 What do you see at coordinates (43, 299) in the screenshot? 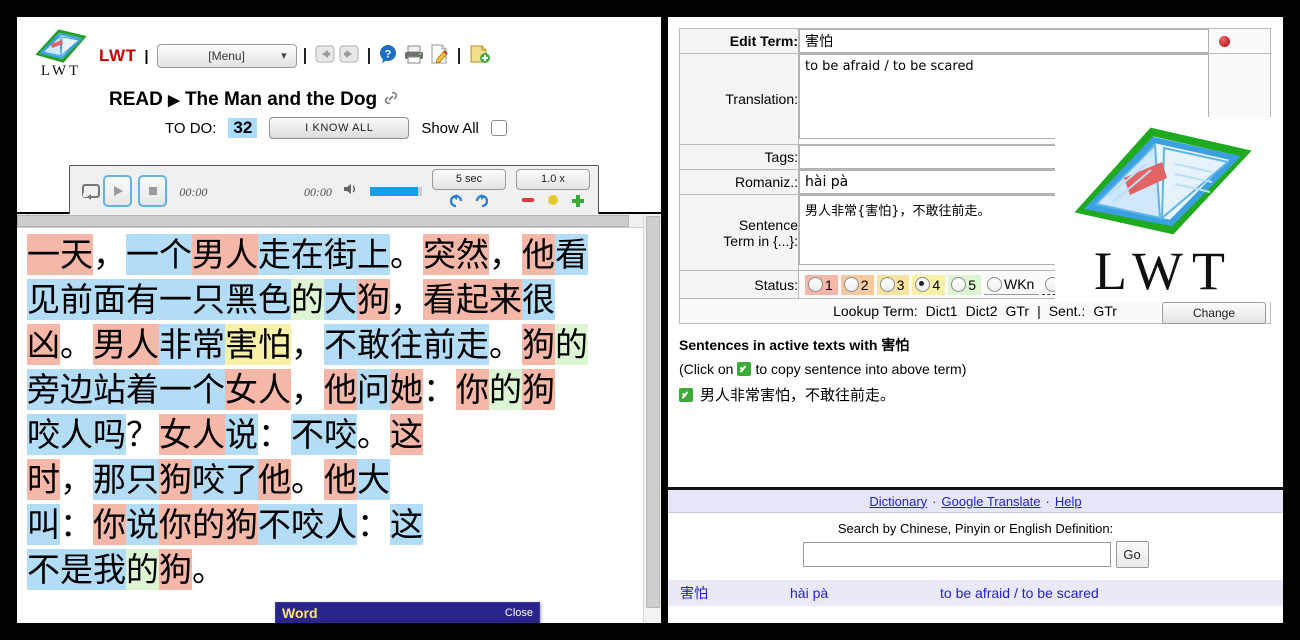
I see `text-word: 见` at bounding box center [43, 299].